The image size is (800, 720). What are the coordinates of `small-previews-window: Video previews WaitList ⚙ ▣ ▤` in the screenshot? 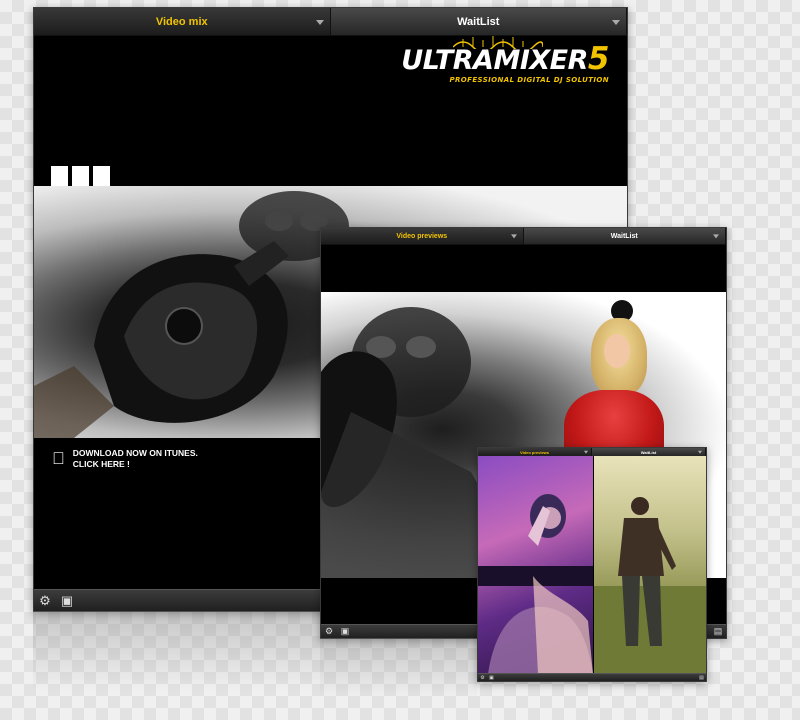 It's located at (592, 564).